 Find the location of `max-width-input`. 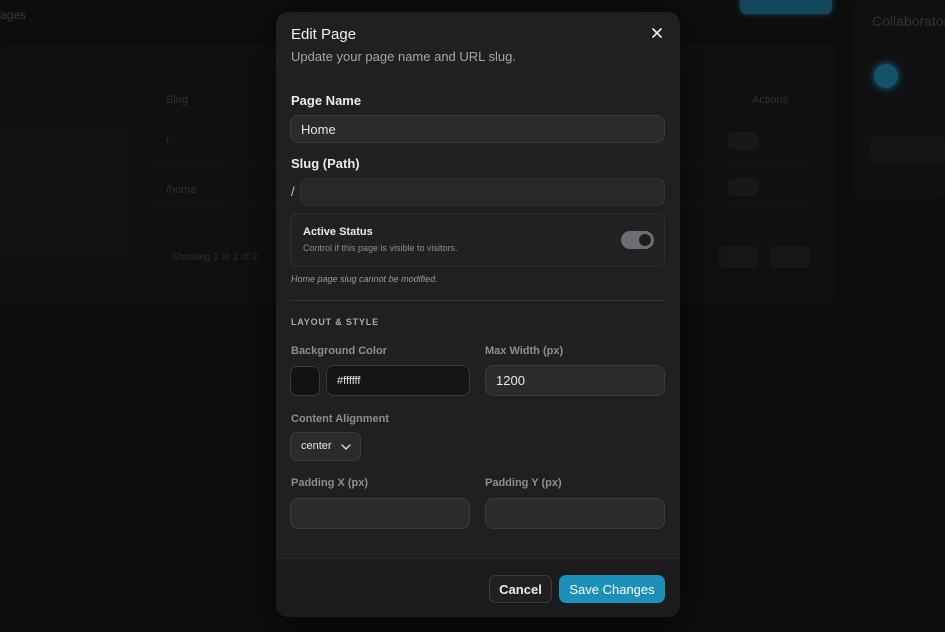

max-width-input is located at coordinates (575, 380).